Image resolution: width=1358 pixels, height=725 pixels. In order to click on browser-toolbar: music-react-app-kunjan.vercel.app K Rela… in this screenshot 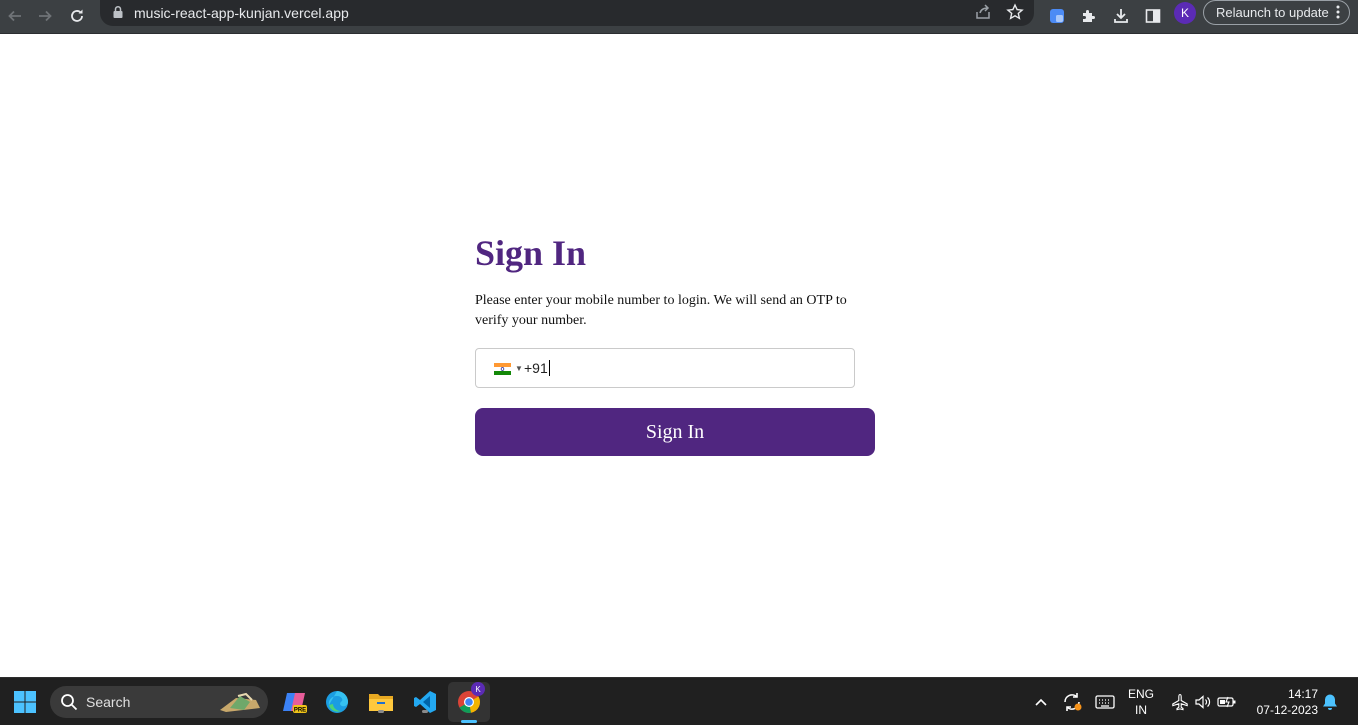, I will do `click(679, 17)`.